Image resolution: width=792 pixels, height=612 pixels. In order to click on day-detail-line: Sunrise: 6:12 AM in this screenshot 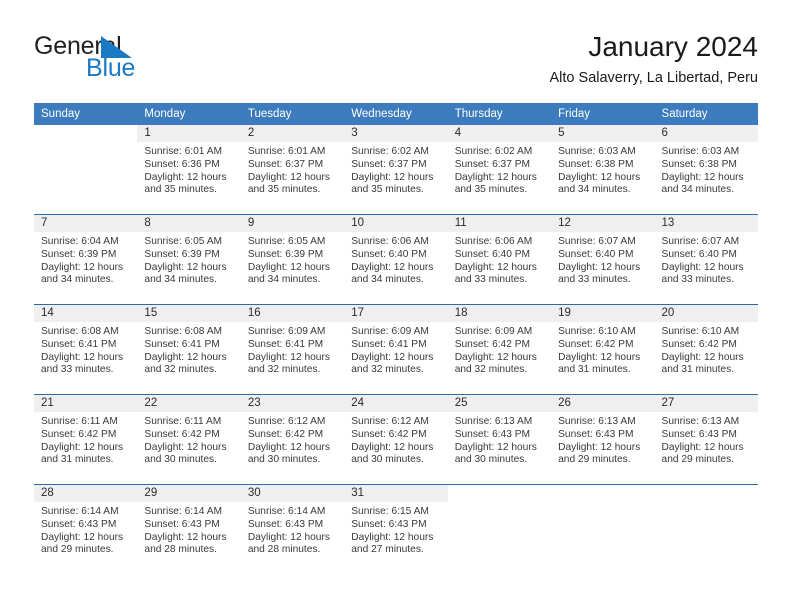, I will do `click(286, 421)`.